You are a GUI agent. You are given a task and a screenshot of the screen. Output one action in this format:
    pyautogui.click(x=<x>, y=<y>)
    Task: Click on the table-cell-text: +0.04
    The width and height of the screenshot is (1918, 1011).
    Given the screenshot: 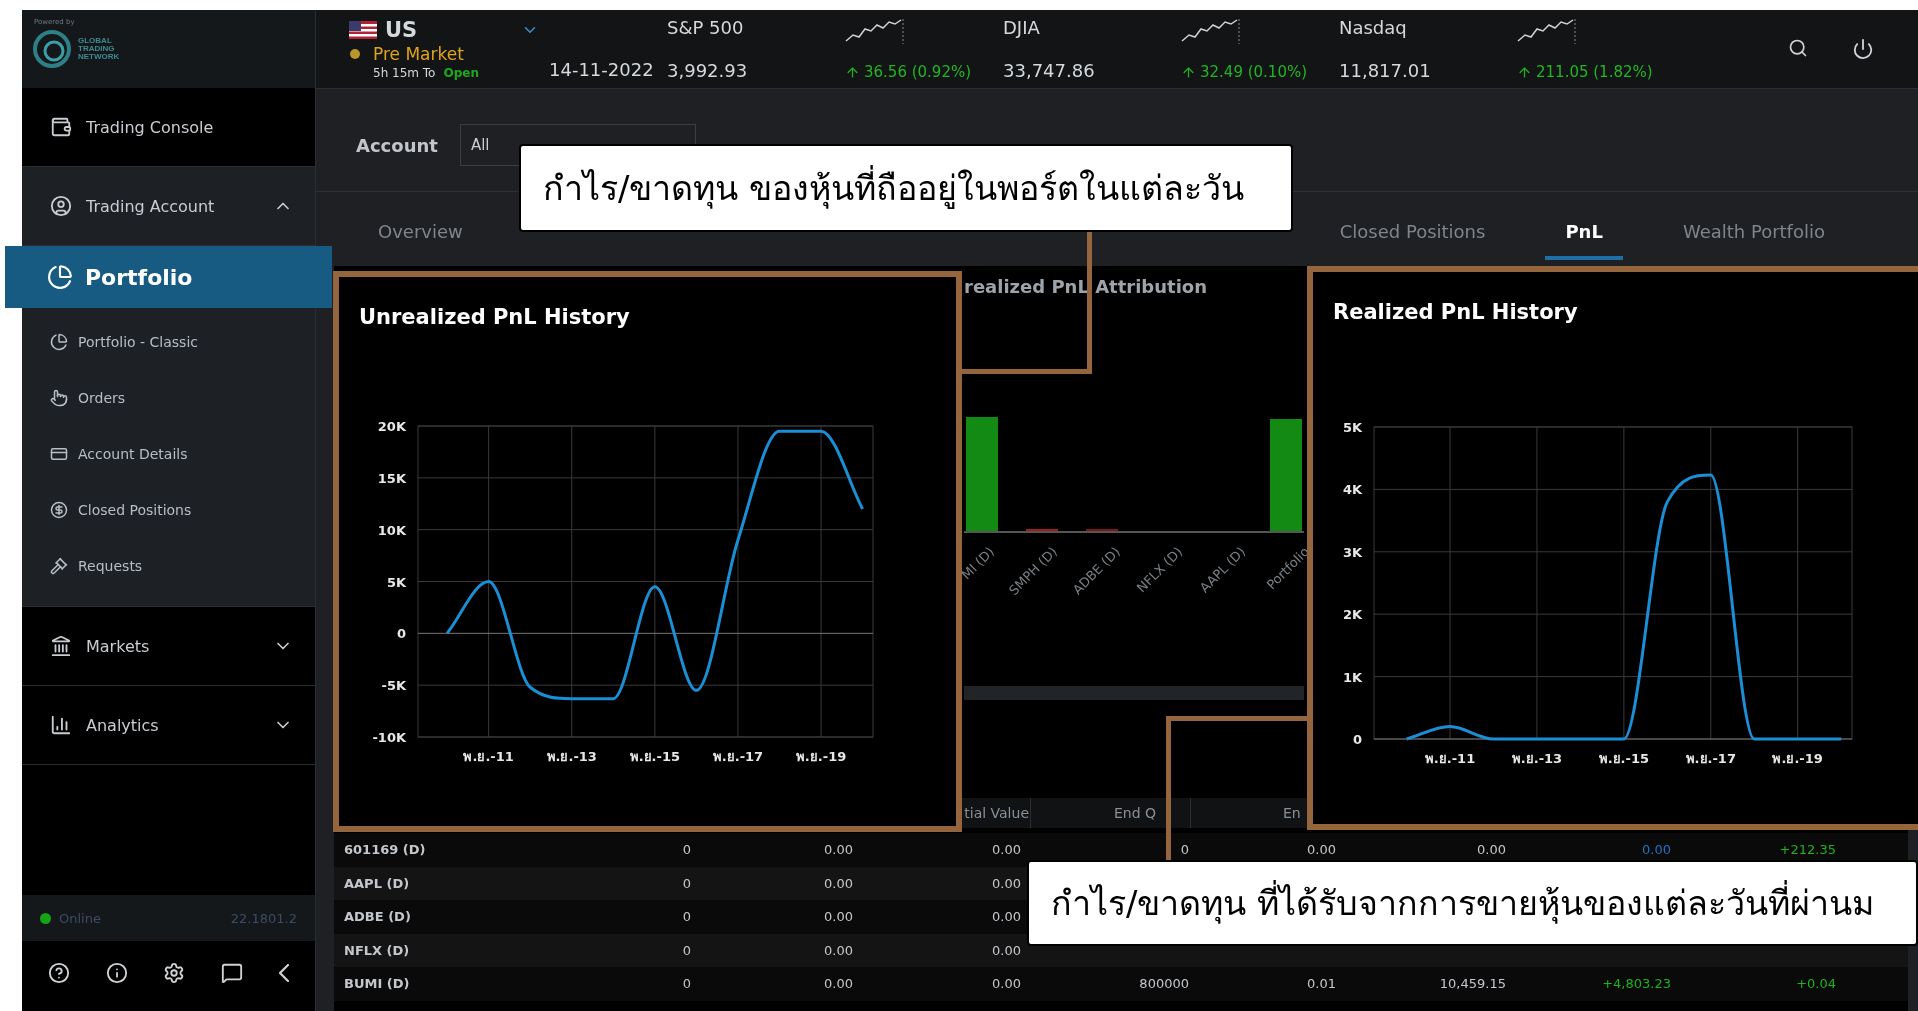 What is the action you would take?
    pyautogui.click(x=1816, y=984)
    